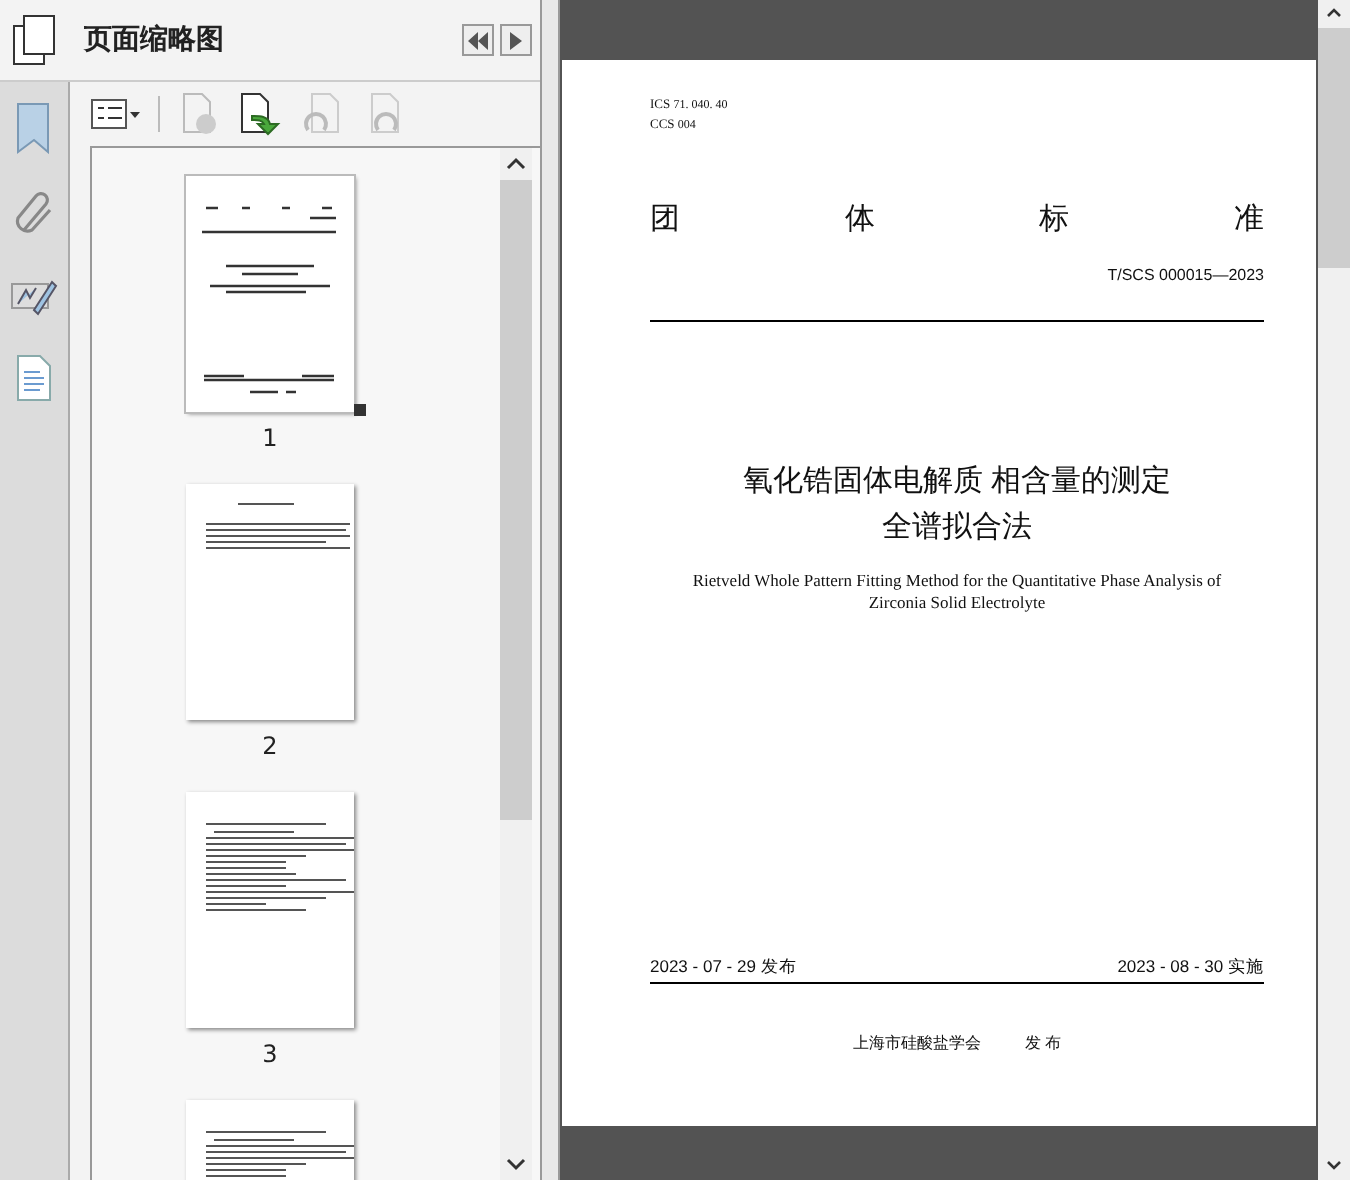  What do you see at coordinates (34, 214) in the screenshot?
I see `paperclip-icon` at bounding box center [34, 214].